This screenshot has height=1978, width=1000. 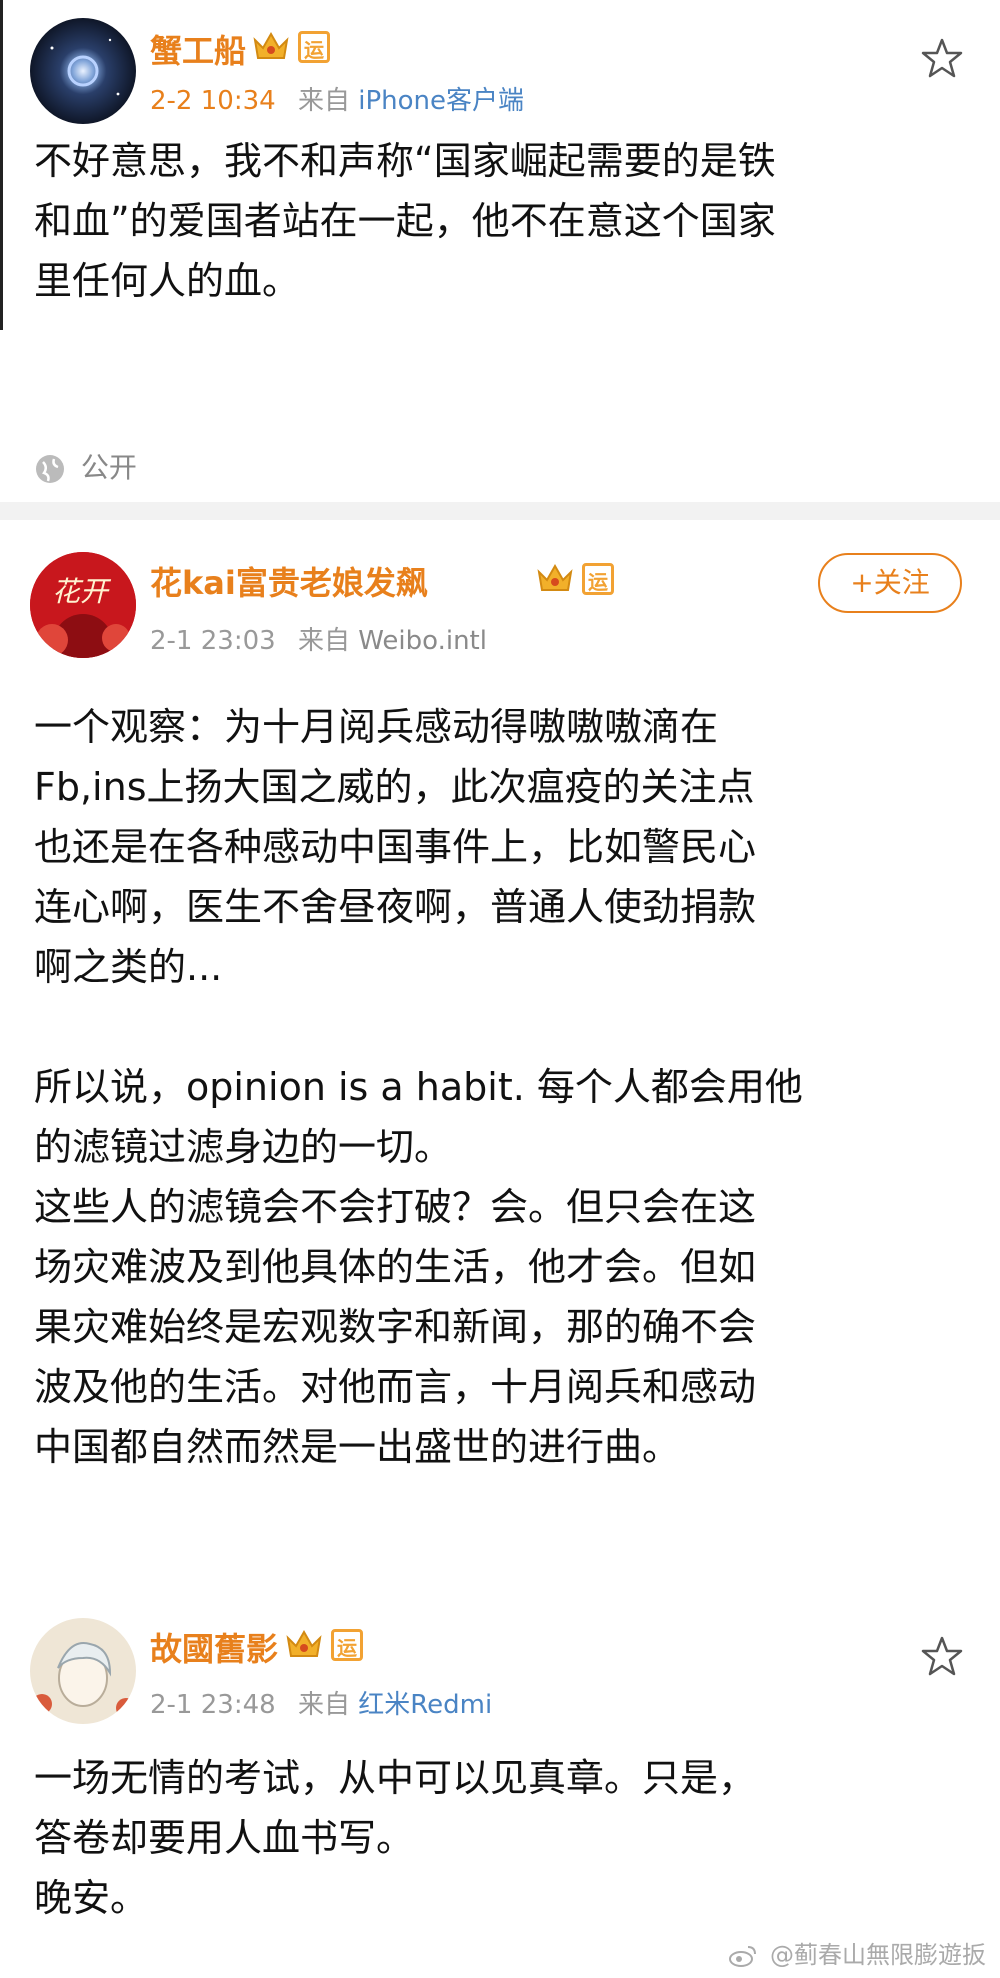 I want to click on watermark-text: @蓟春山無限膨遊扳, so click(x=878, y=1955).